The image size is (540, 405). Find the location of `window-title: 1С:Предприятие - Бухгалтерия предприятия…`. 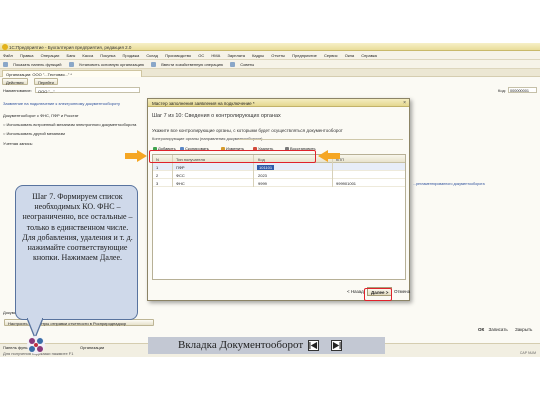

window-title: 1С:Предприятие - Бухгалтерия предприятия… is located at coordinates (70, 47).